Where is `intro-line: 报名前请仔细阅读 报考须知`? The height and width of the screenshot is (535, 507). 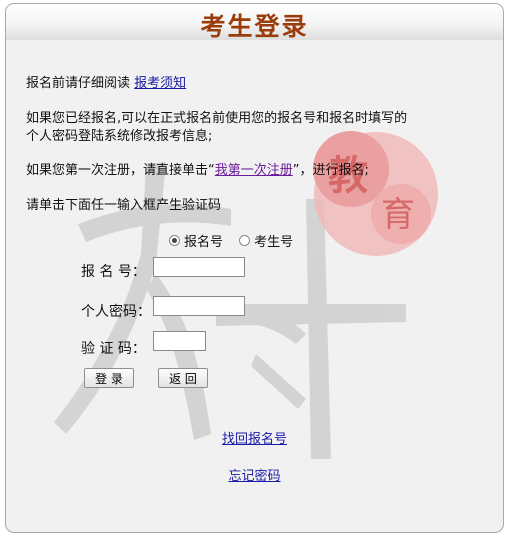
intro-line: 报名前请仔细阅读 报考须知 is located at coordinates (106, 83).